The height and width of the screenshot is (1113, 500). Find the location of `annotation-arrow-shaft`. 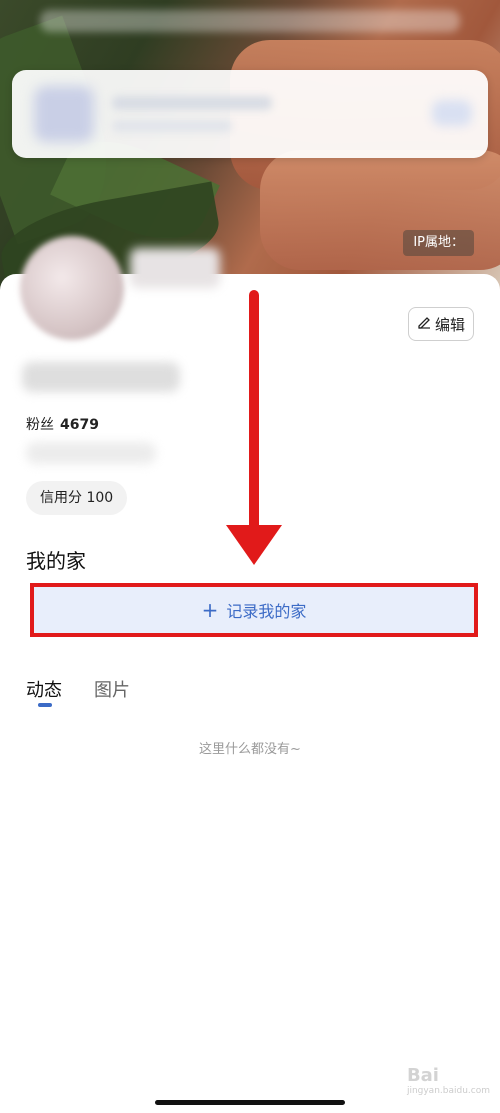

annotation-arrow-shaft is located at coordinates (254, 415).